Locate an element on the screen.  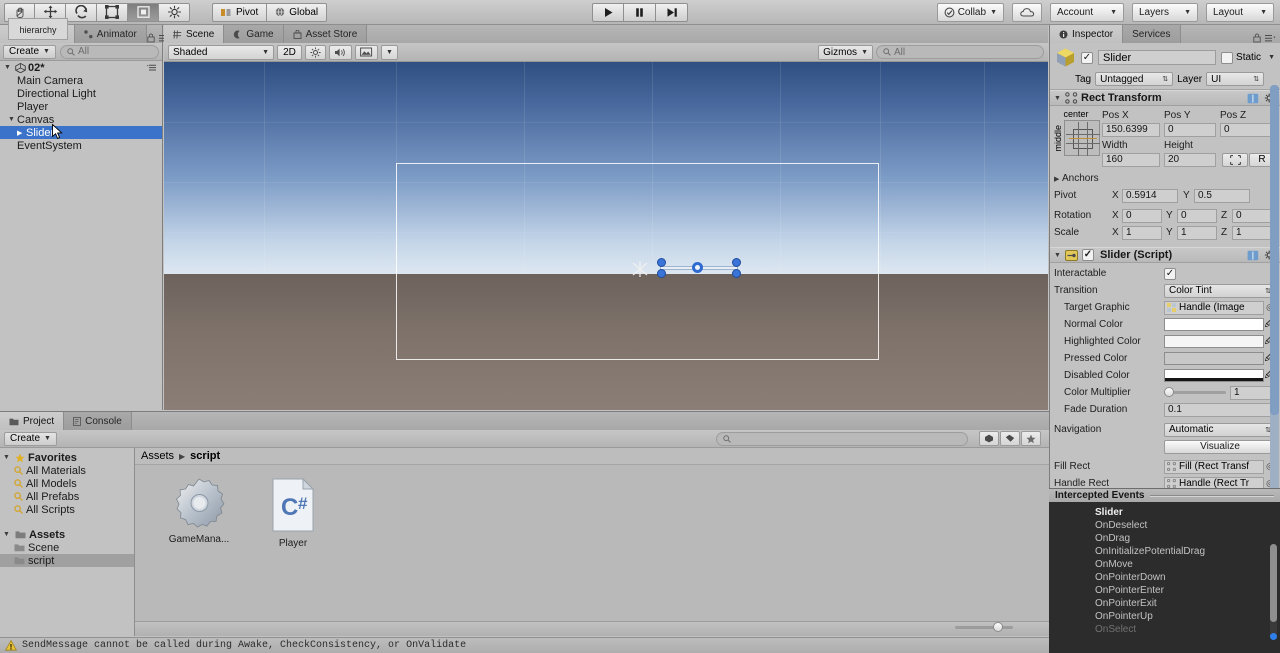
slider-gizmo-handle-left-bottom is located at coordinates (661, 273).